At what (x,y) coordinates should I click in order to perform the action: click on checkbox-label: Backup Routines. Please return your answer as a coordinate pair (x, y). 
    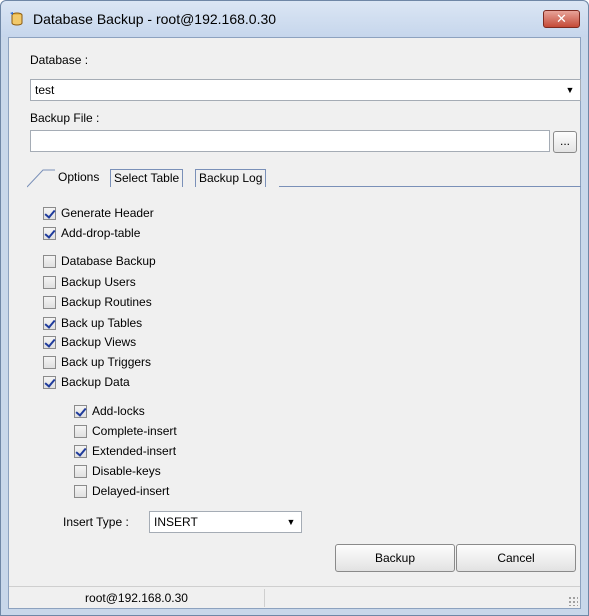
    Looking at the image, I should click on (106, 302).